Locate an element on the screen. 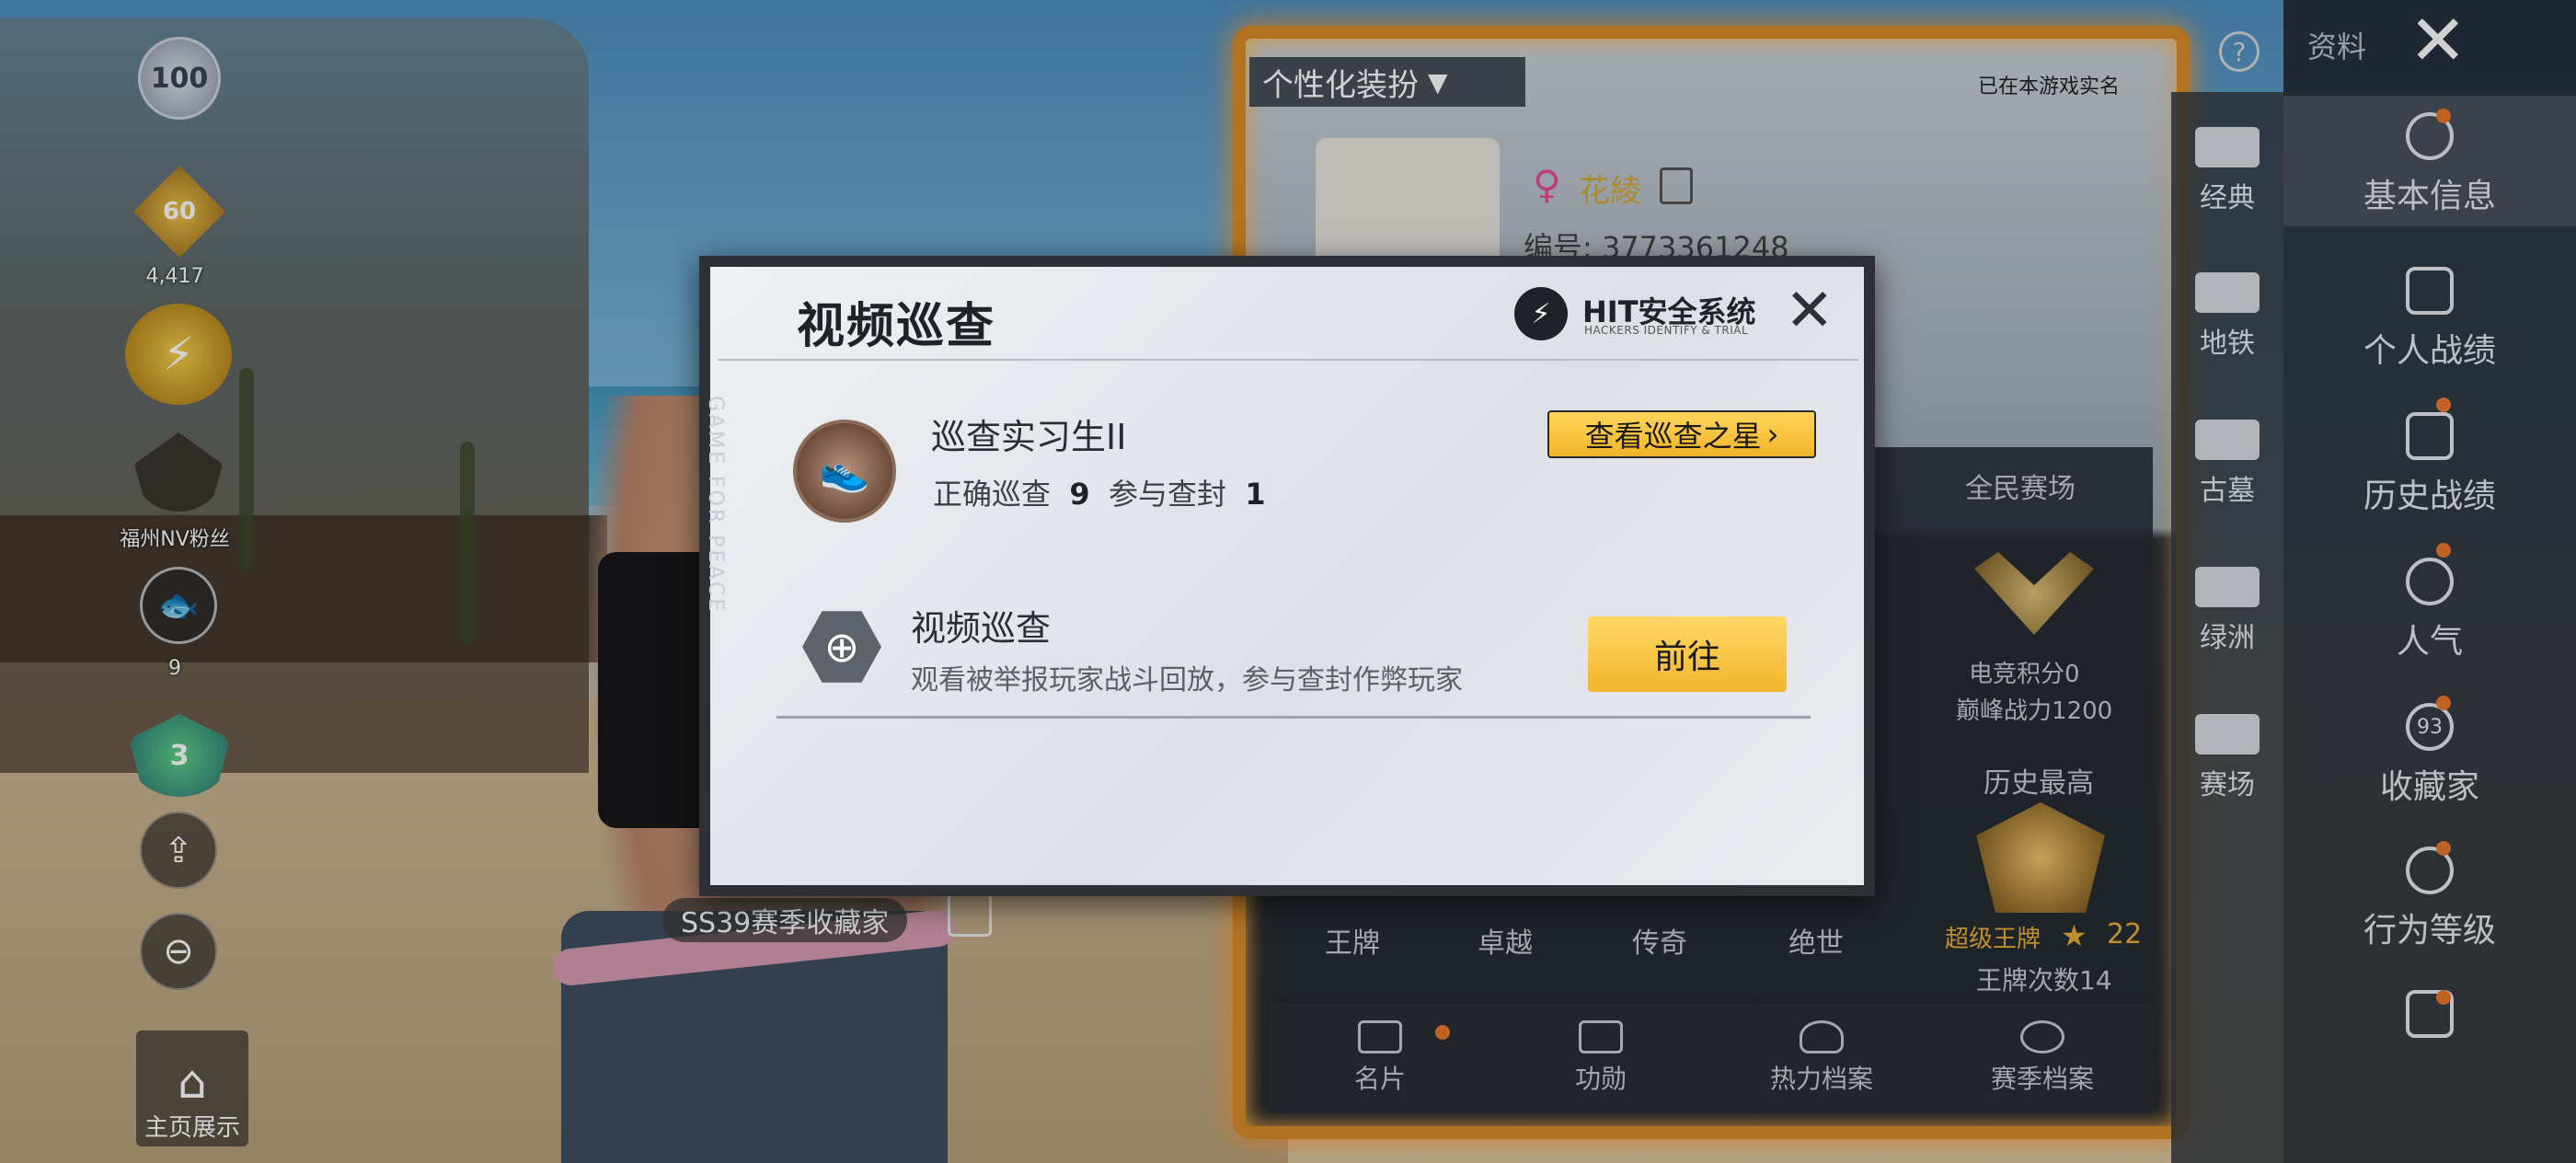 This screenshot has width=2576, height=1163. hit-logo-icon: ⚡ is located at coordinates (1541, 314).